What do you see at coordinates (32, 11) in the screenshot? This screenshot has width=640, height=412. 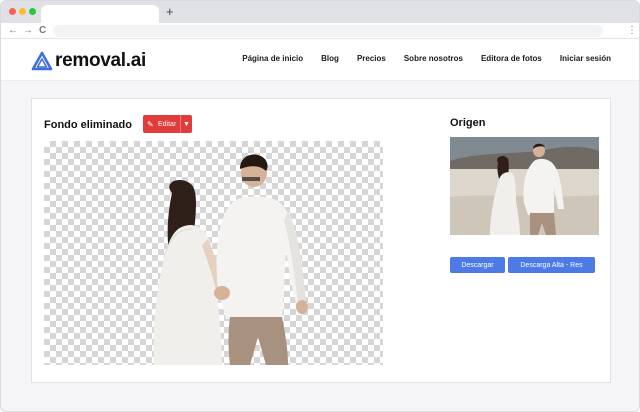 I see `maximize-window-button` at bounding box center [32, 11].